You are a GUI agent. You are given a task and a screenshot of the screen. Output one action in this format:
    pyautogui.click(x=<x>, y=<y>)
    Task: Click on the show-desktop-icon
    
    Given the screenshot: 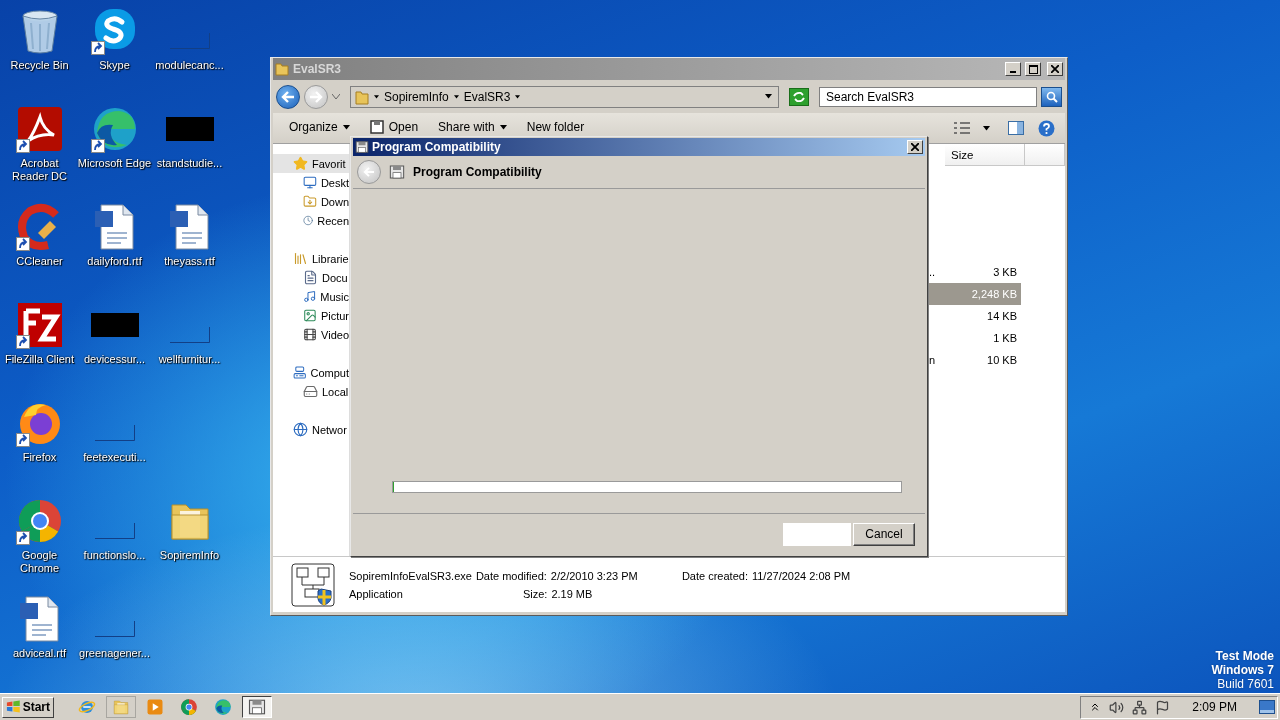 What is the action you would take?
    pyautogui.click(x=1267, y=707)
    